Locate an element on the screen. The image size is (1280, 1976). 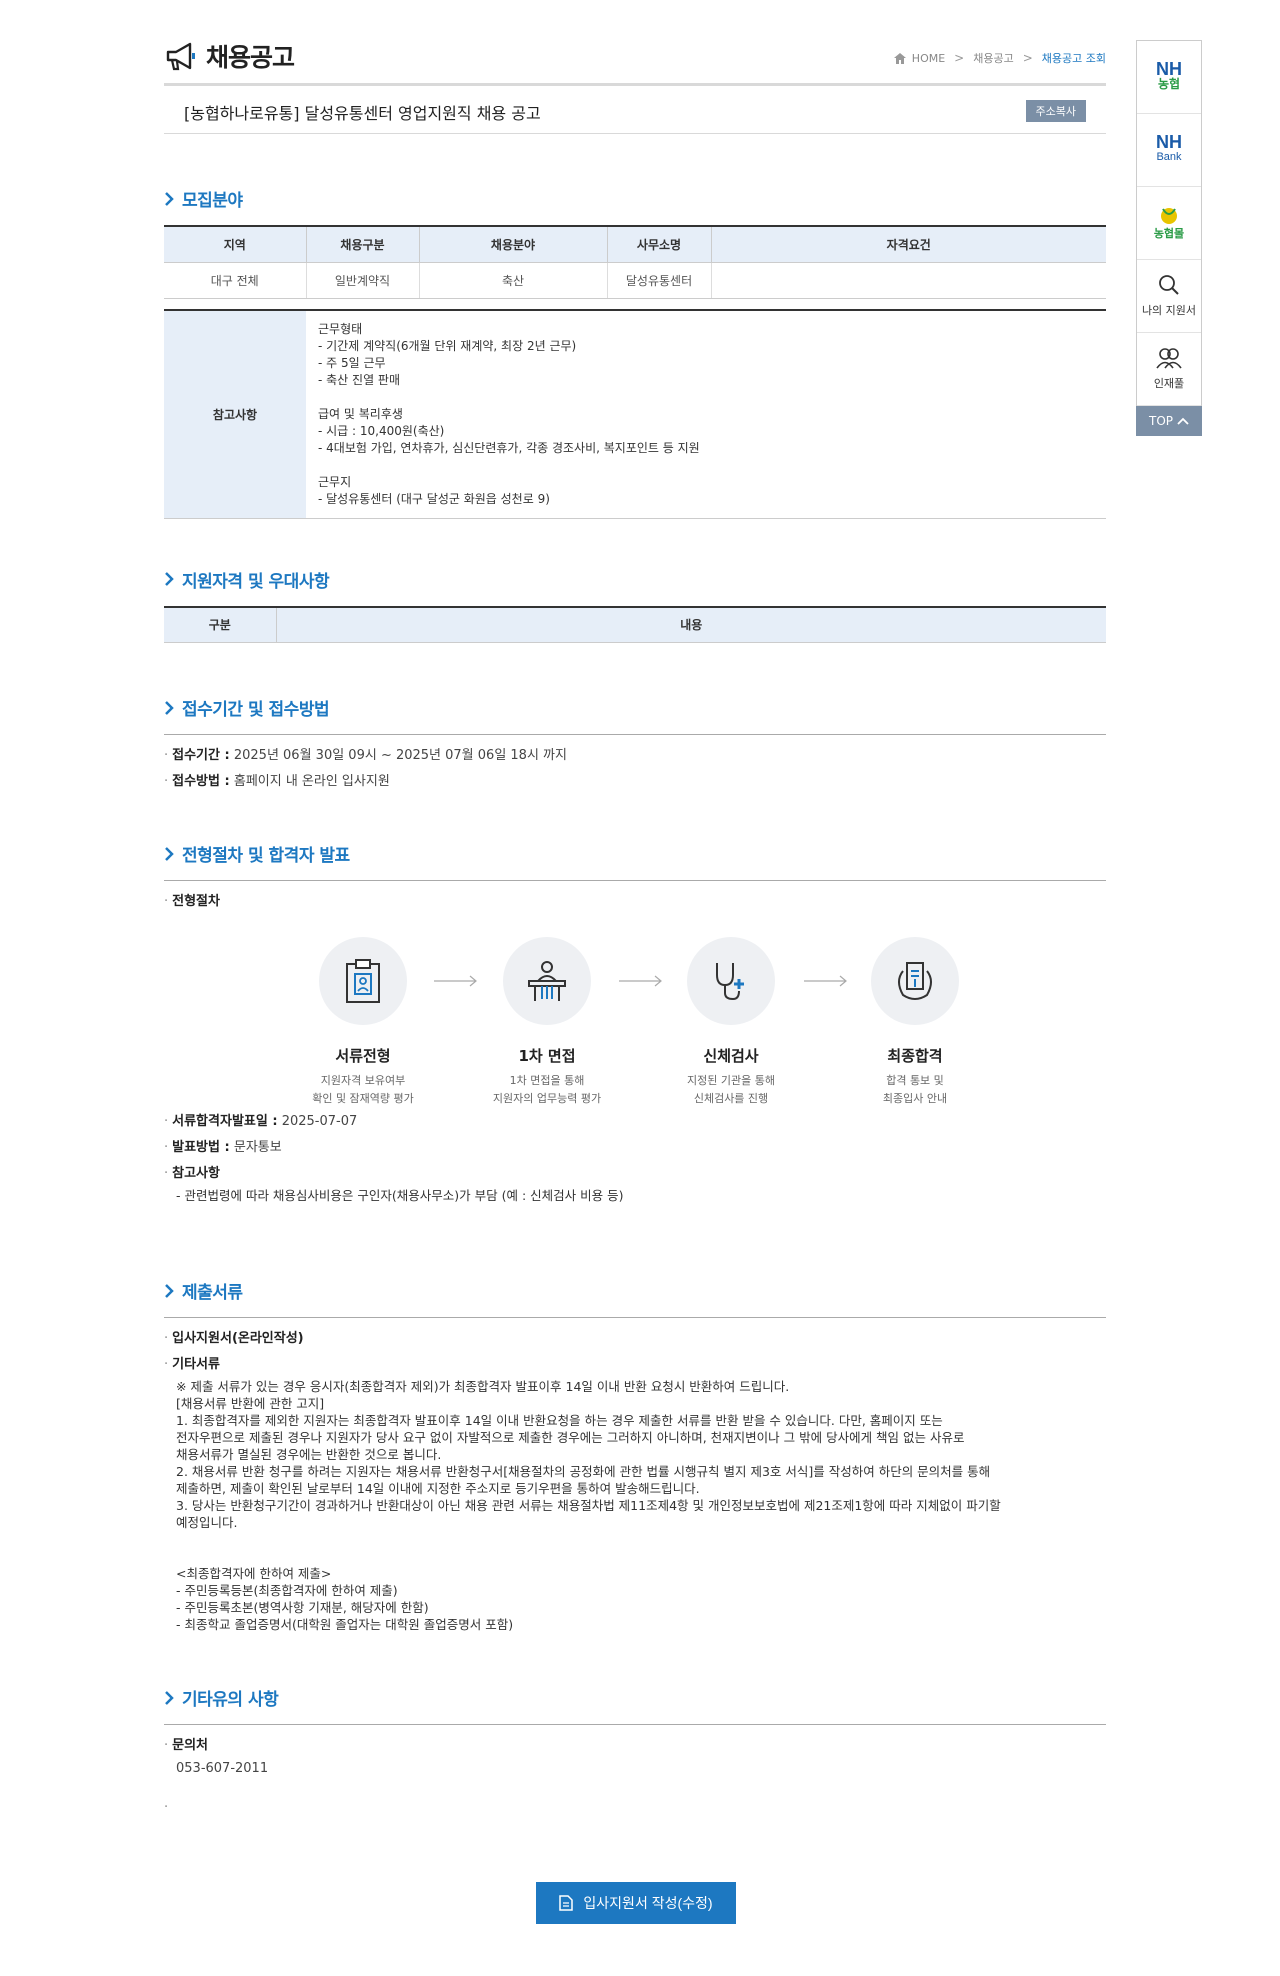
top-label: TOP is located at coordinates (1160, 421).